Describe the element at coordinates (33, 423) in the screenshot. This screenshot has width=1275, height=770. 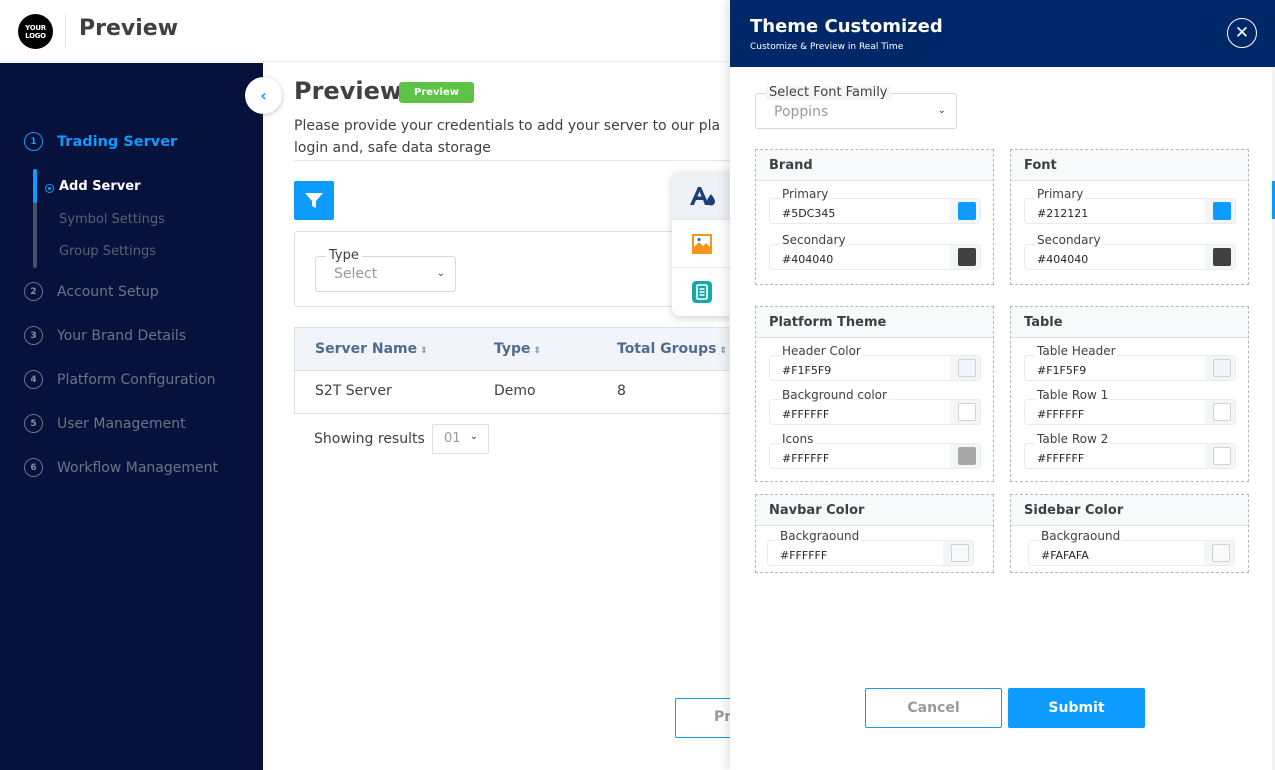
I see `step-number: 5` at that location.